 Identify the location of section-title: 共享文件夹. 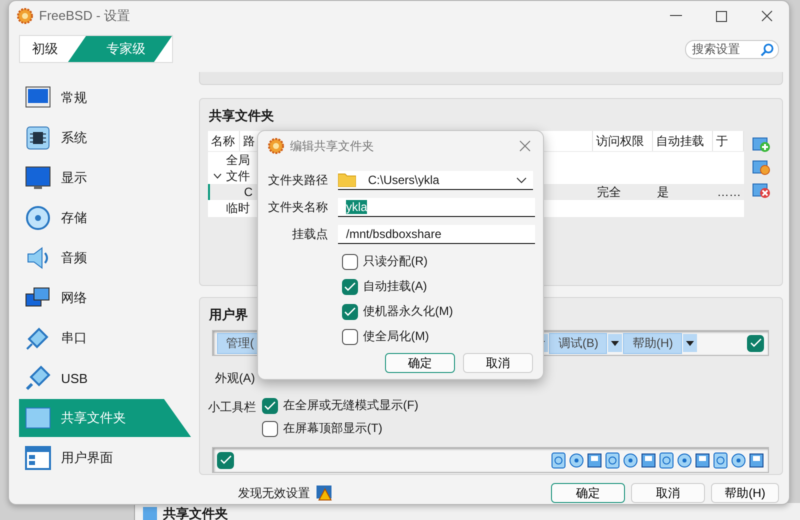
(241, 116).